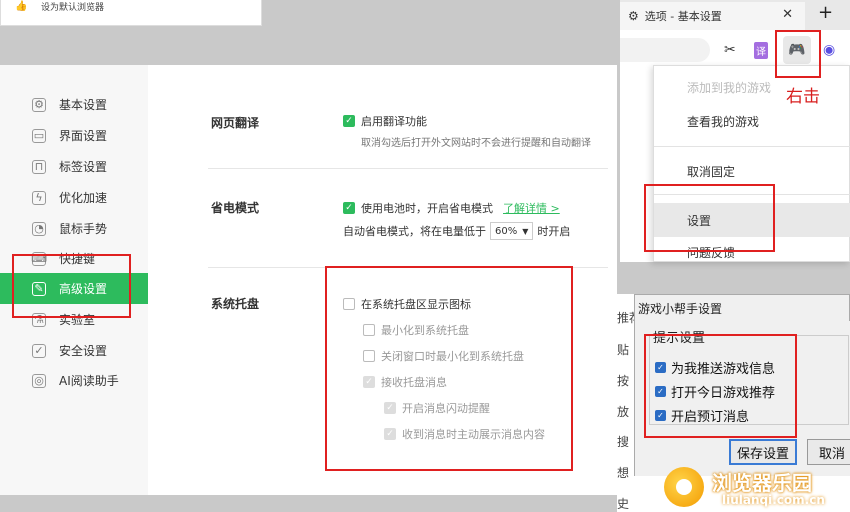 The image size is (850, 512). I want to click on section-title-power: 省电模式, so click(235, 208).